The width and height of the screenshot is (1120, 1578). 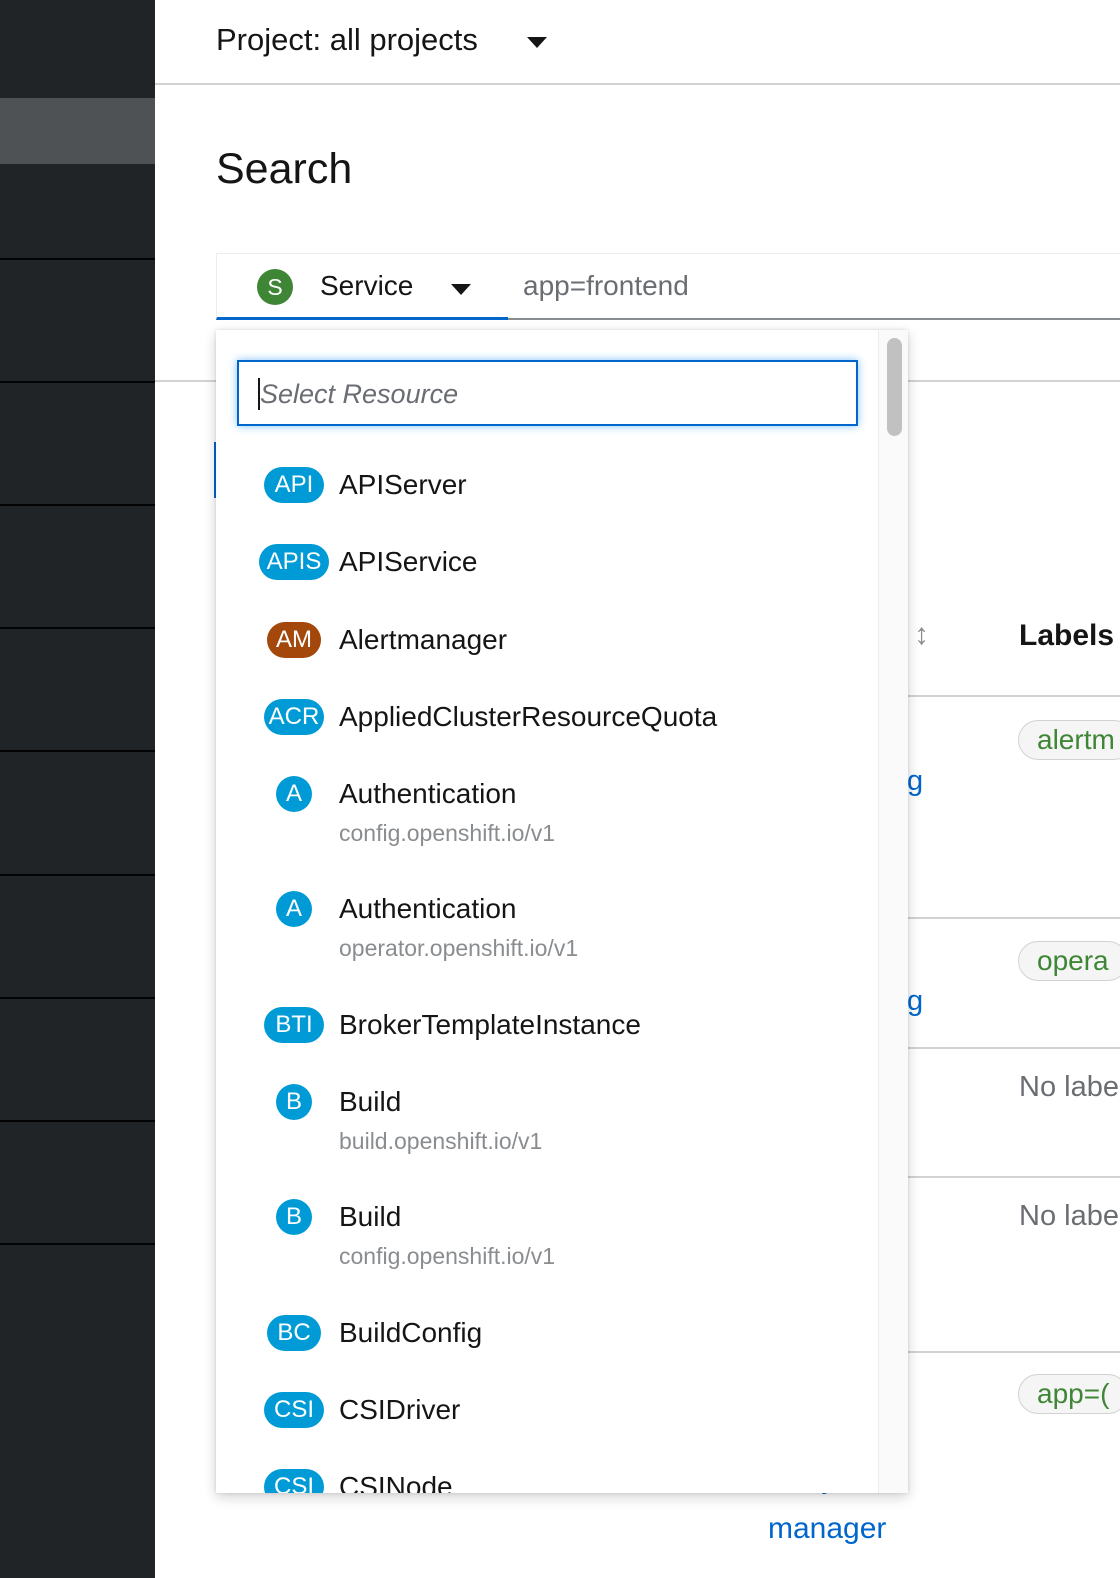 What do you see at coordinates (275, 287) in the screenshot?
I see `service-resource-badge: S` at bounding box center [275, 287].